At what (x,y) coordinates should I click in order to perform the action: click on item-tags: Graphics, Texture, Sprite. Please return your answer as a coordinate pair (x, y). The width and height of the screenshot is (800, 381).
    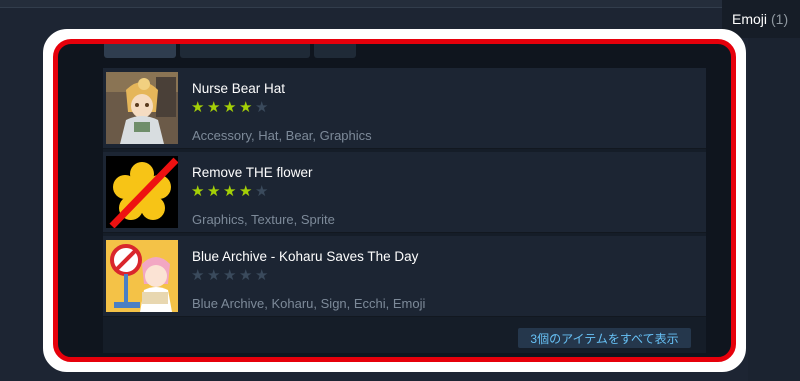
    Looking at the image, I should click on (263, 219).